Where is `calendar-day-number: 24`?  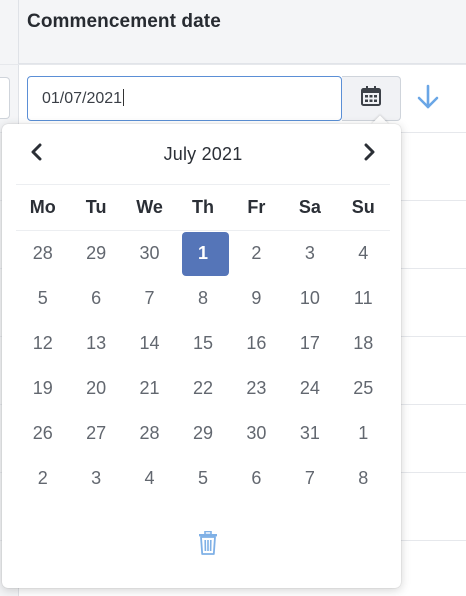
calendar-day-number: 24 is located at coordinates (309, 388).